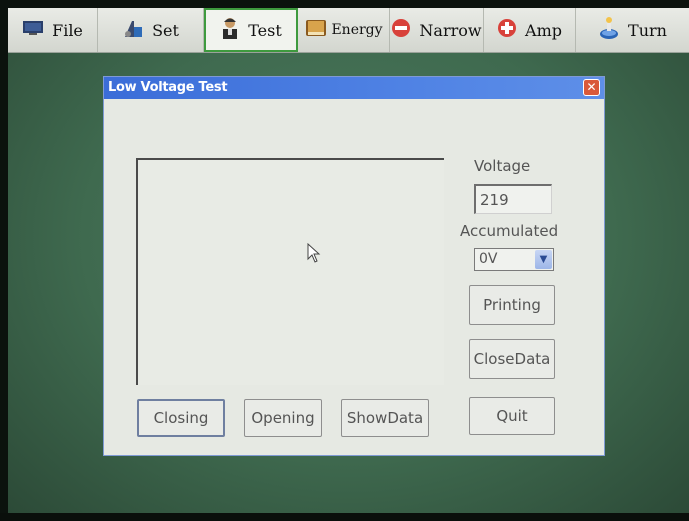 The width and height of the screenshot is (689, 521). I want to click on closing-button: Closing, so click(181, 418).